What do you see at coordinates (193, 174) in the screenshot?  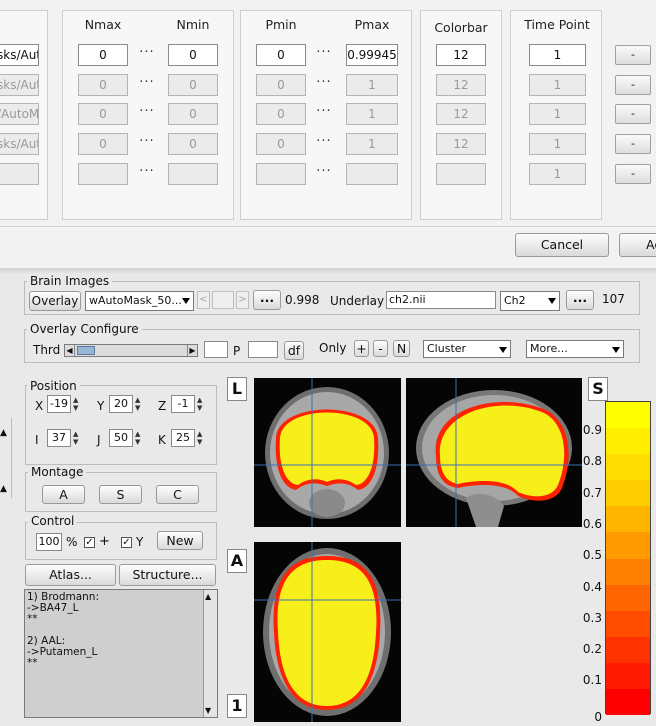 I see `nmin-field` at bounding box center [193, 174].